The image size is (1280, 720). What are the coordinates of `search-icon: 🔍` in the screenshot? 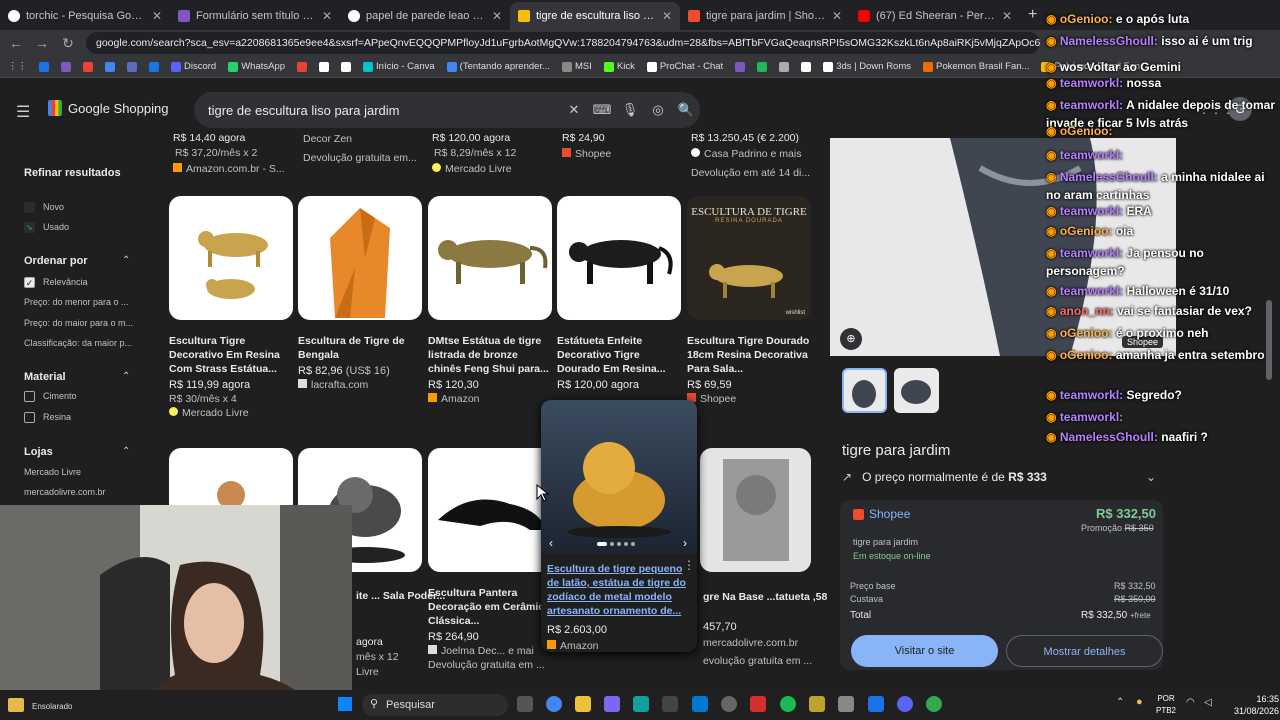 It's located at (686, 110).